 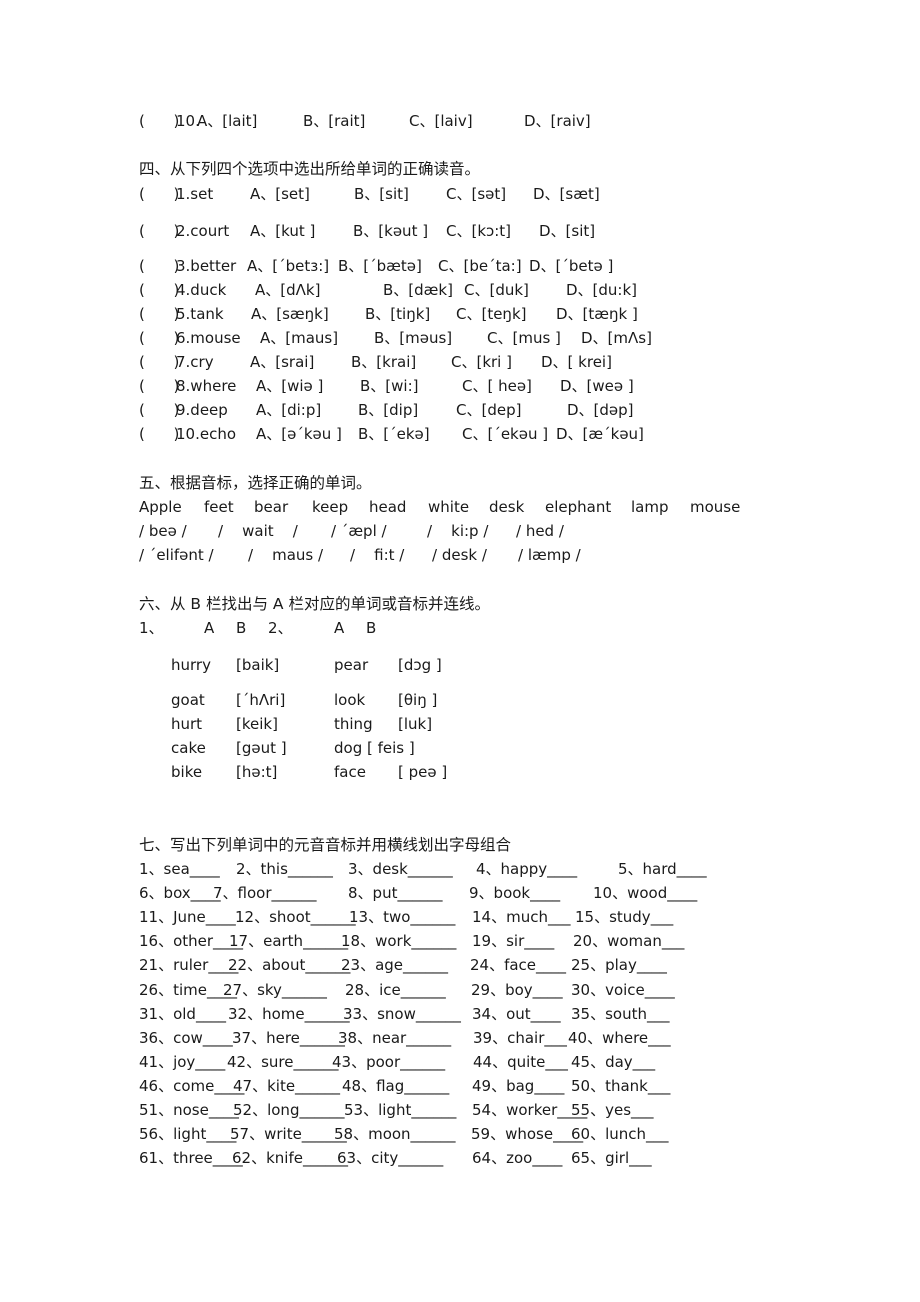 I want to click on exercise-item: 48、flag______, so click(x=396, y=1086).